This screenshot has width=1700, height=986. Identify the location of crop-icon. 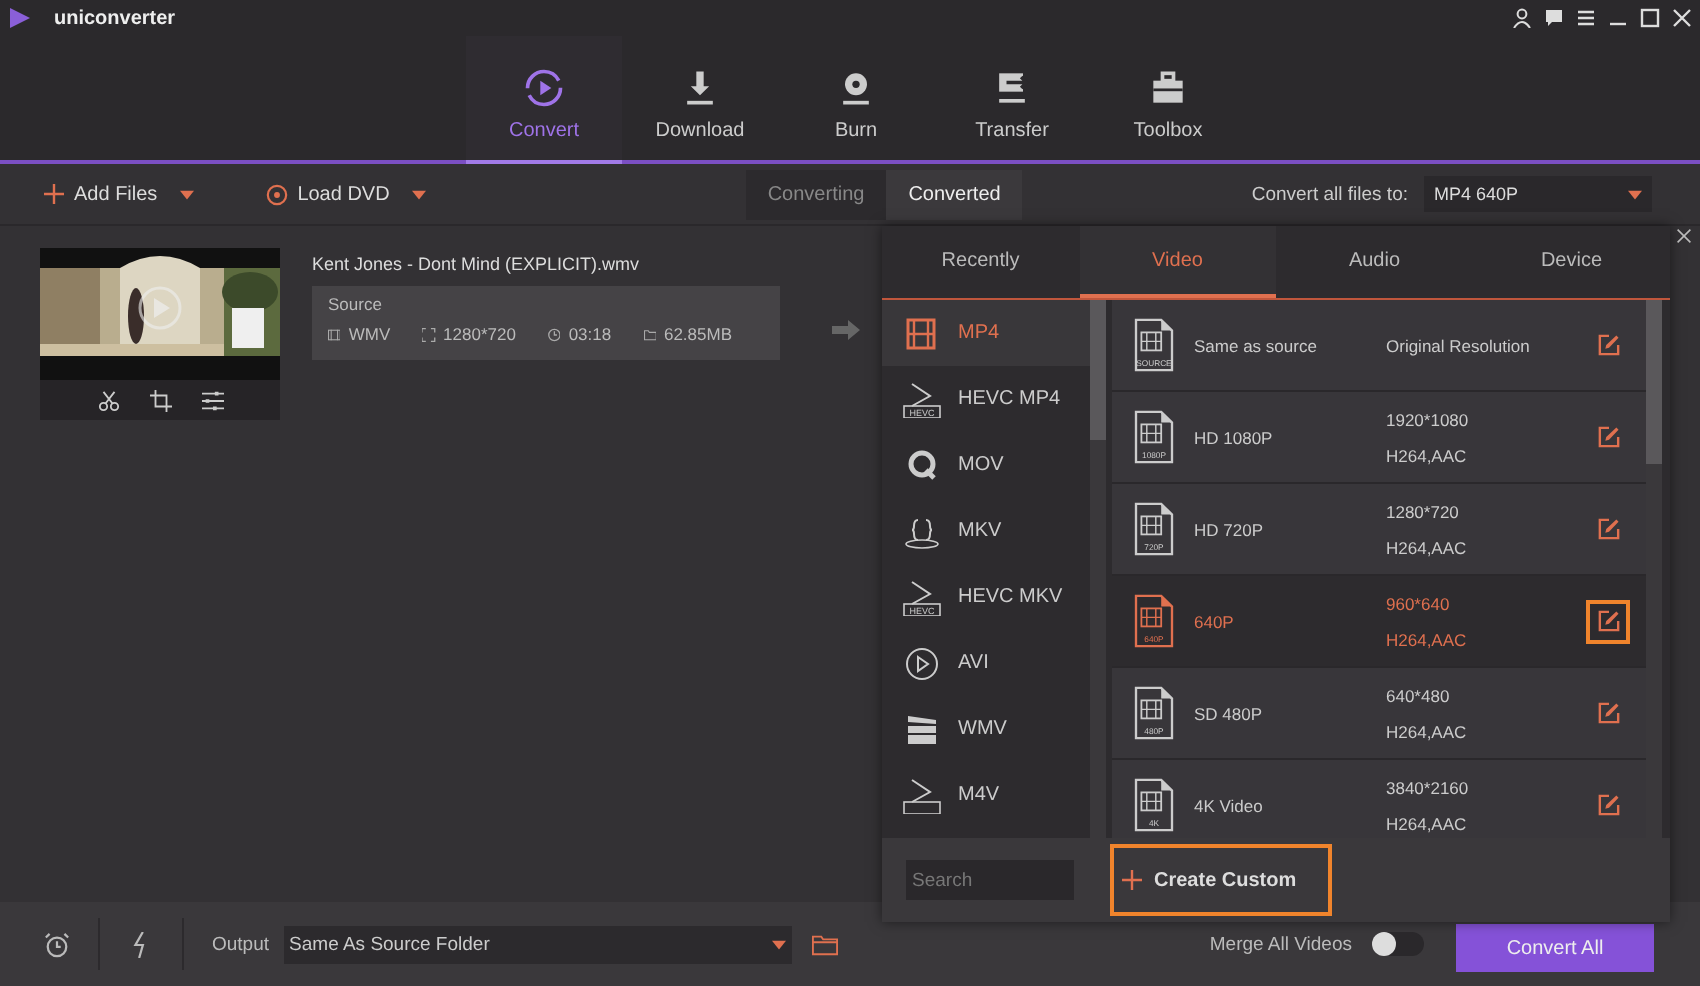
(160, 400).